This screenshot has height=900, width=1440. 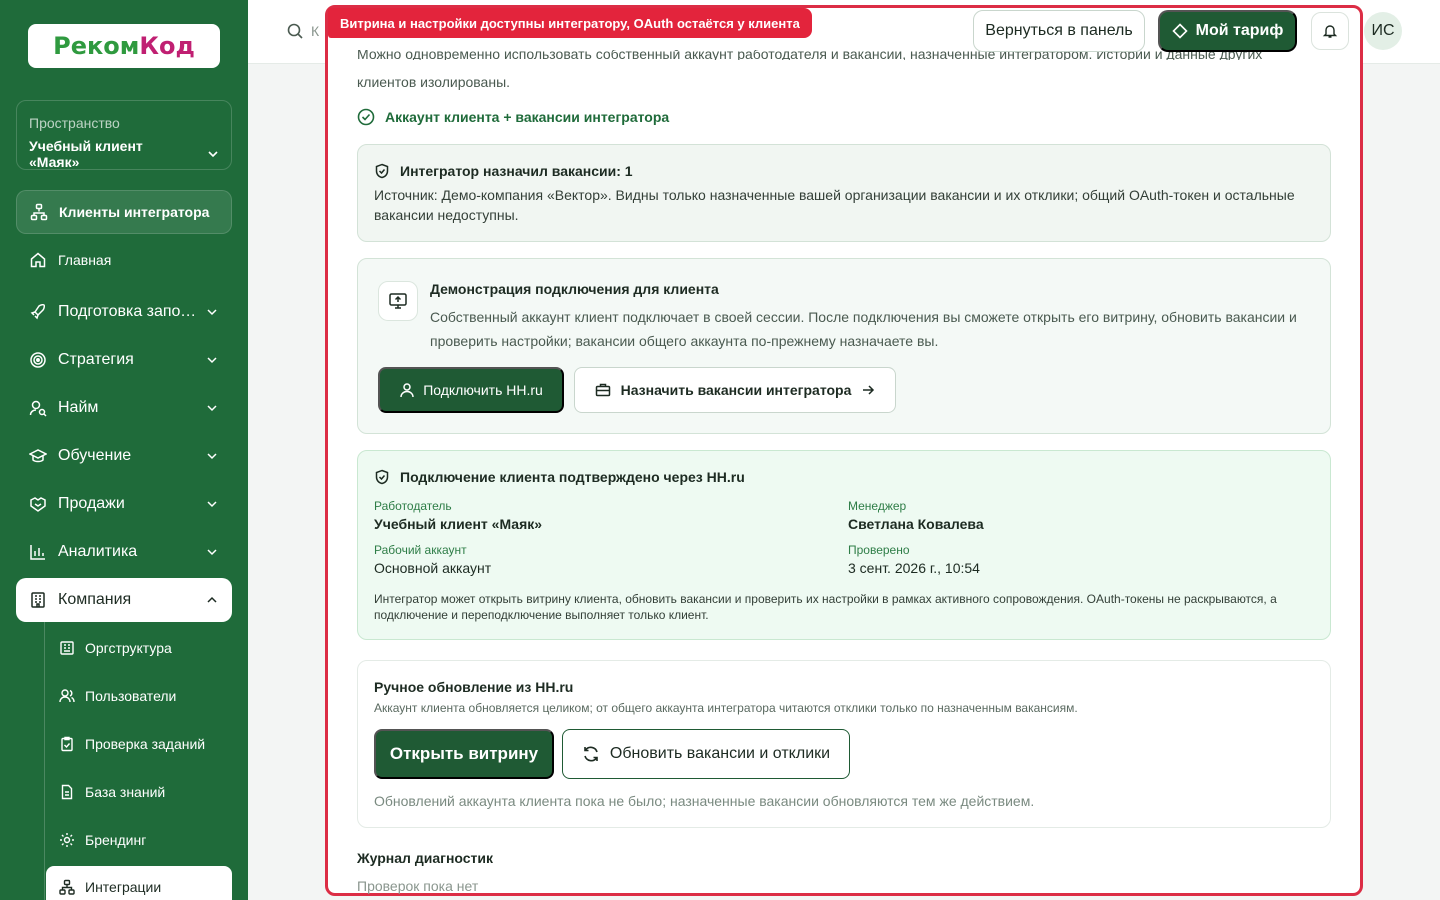 What do you see at coordinates (604, 515) in the screenshot?
I see `employer-field: Работодатель Учебный клиент «Маяк»` at bounding box center [604, 515].